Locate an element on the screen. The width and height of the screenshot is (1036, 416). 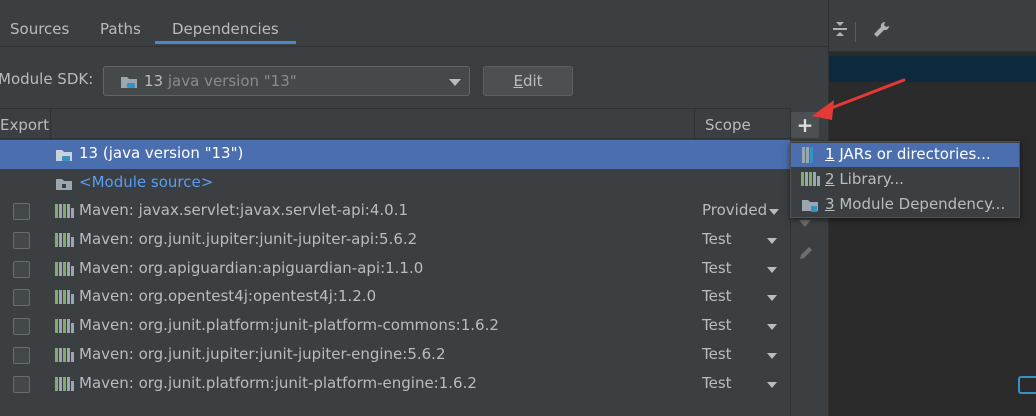
table-row-module-source: <Module source> is located at coordinates (395, 183).